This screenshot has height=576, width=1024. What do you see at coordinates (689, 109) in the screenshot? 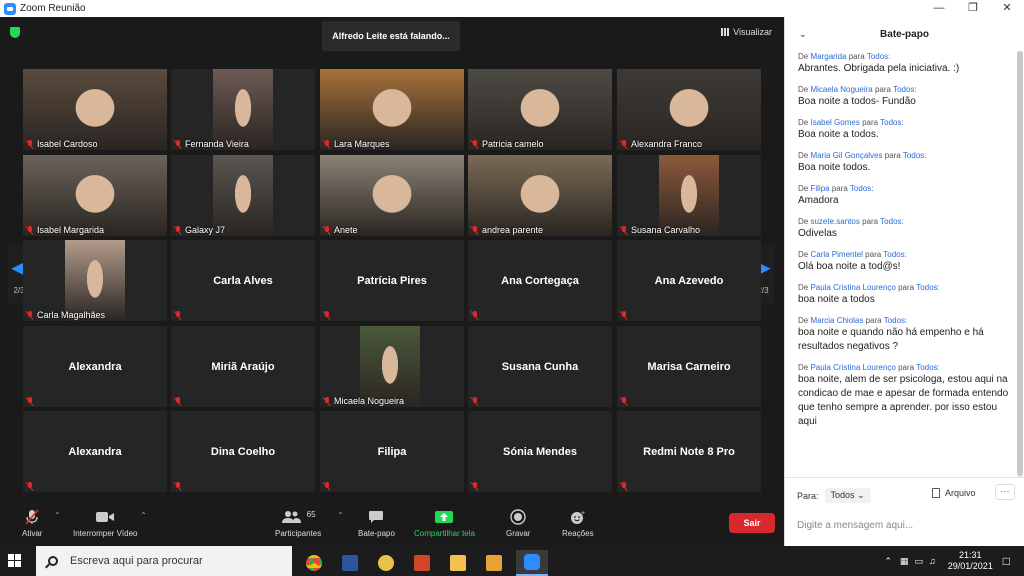
I see `participant-tile: Alexandra Franco` at bounding box center [689, 109].